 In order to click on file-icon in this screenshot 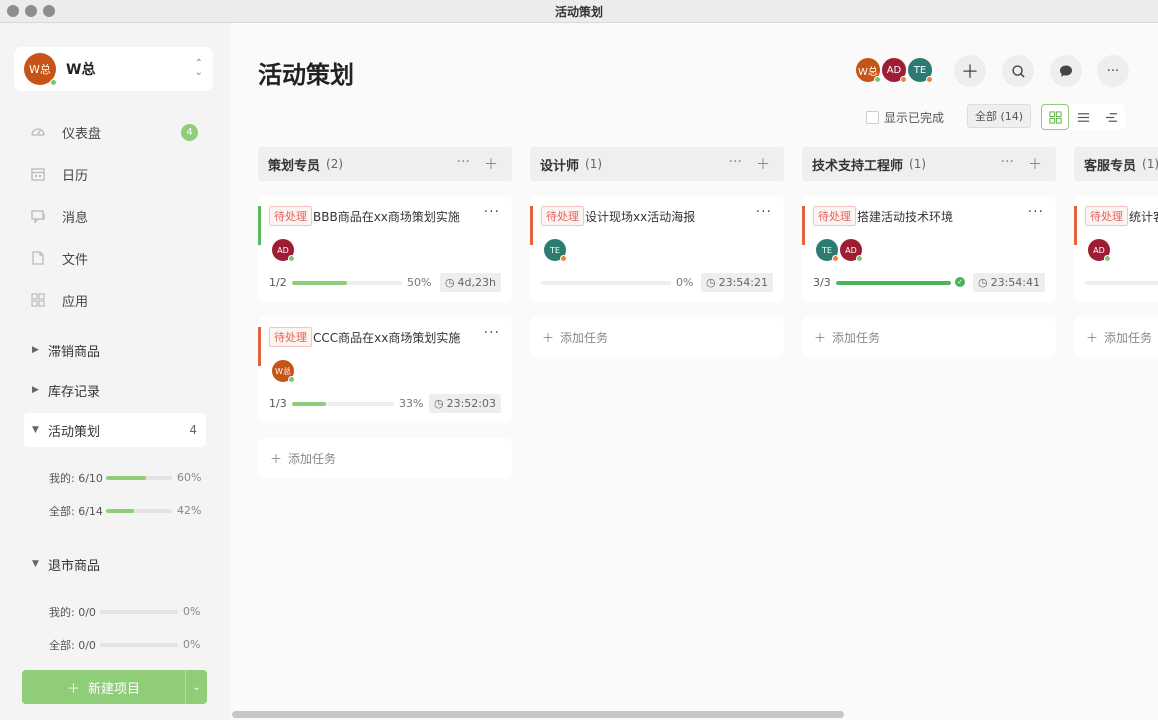, I will do `click(38, 258)`.